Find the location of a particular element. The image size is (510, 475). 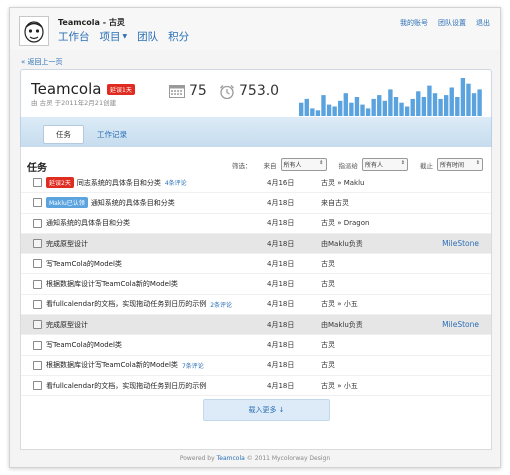

footer-copyright: © 2011 Mycolorway Design is located at coordinates (288, 458).